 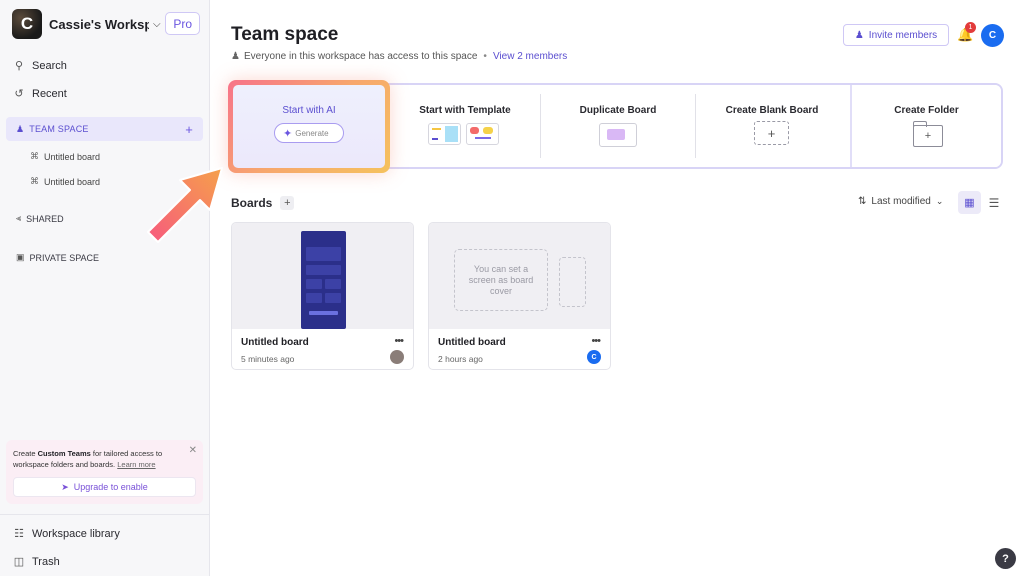 What do you see at coordinates (994, 202) in the screenshot?
I see `list-view-icon: ☰` at bounding box center [994, 202].